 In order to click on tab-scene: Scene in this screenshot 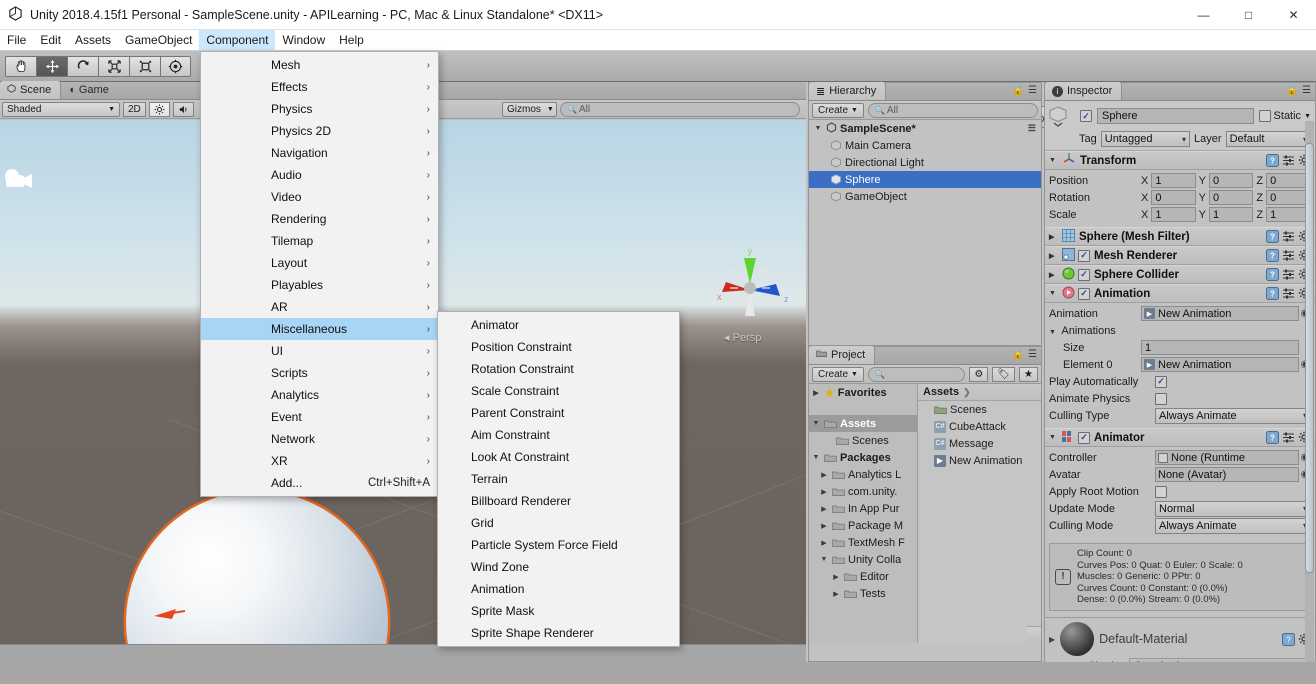, I will do `click(31, 90)`.